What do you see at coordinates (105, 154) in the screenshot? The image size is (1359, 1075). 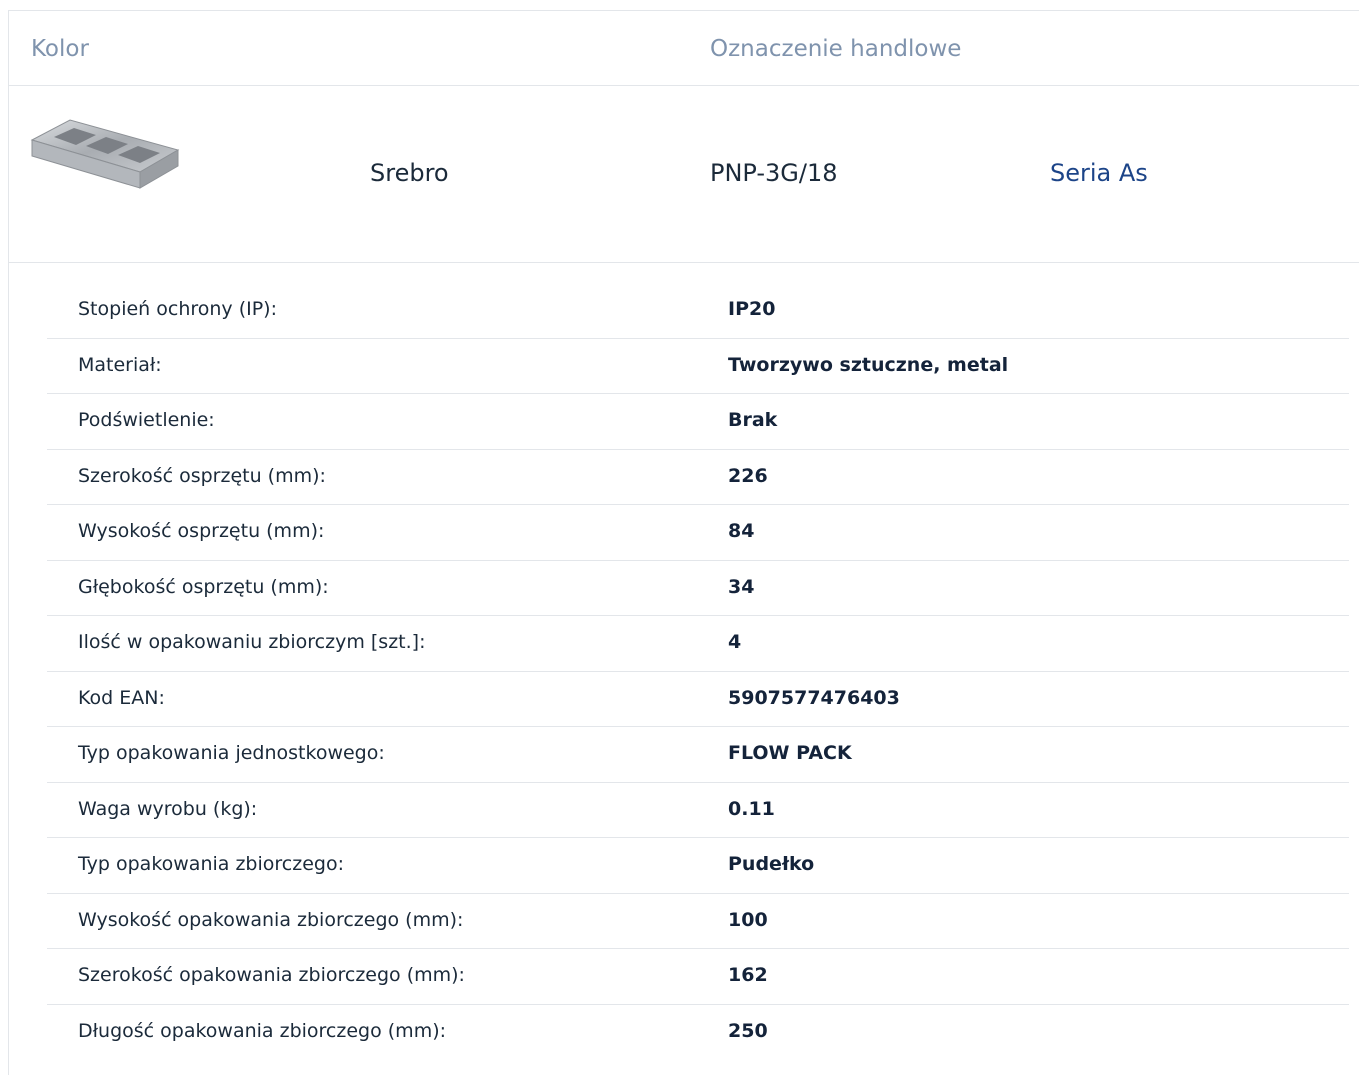 I see `product-image` at bounding box center [105, 154].